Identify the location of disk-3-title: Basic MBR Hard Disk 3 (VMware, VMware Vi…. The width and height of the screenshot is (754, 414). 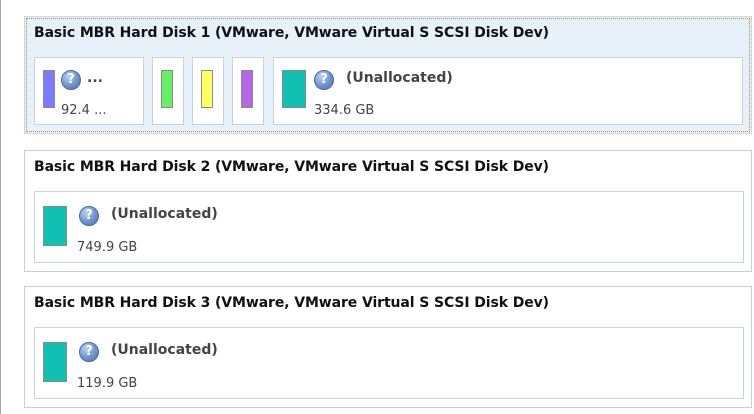
(291, 303).